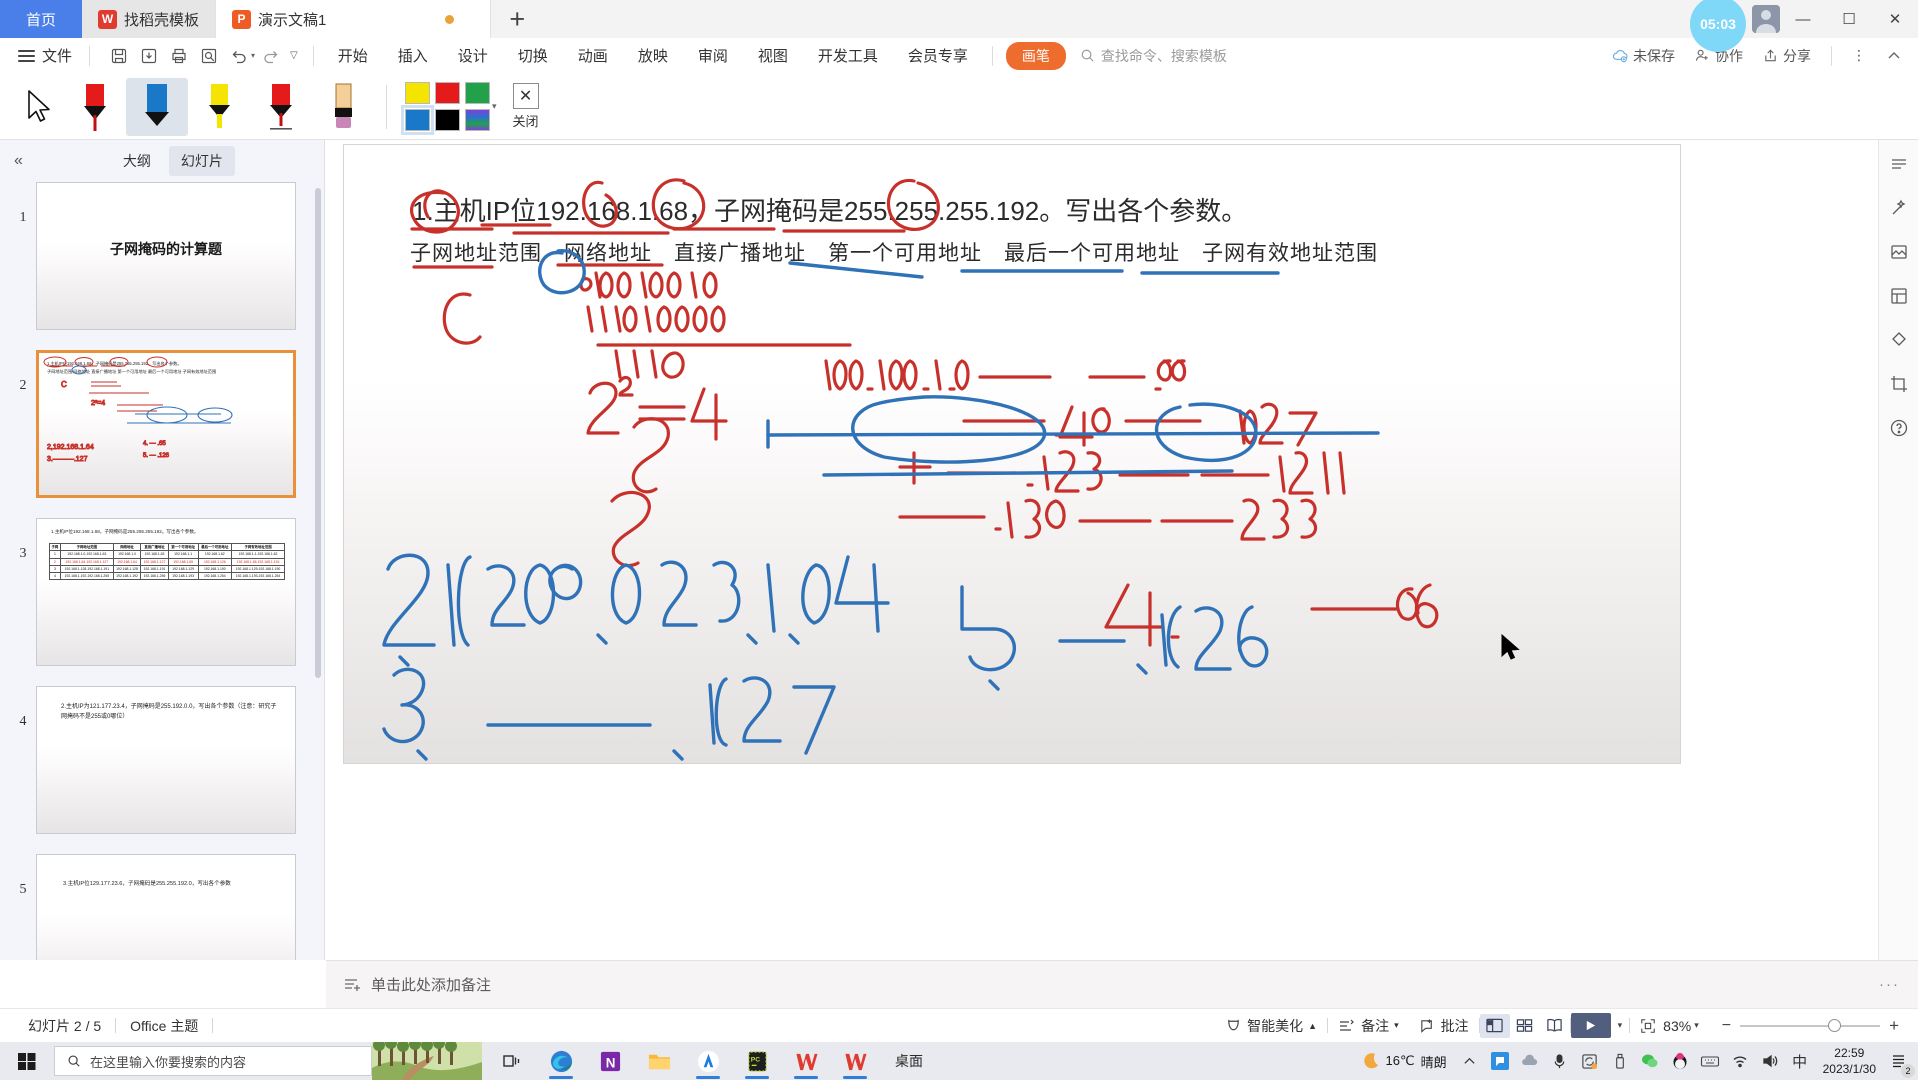 The height and width of the screenshot is (1080, 1918). Describe the element at coordinates (1560, 1061) in the screenshot. I see `mic-icon` at that location.